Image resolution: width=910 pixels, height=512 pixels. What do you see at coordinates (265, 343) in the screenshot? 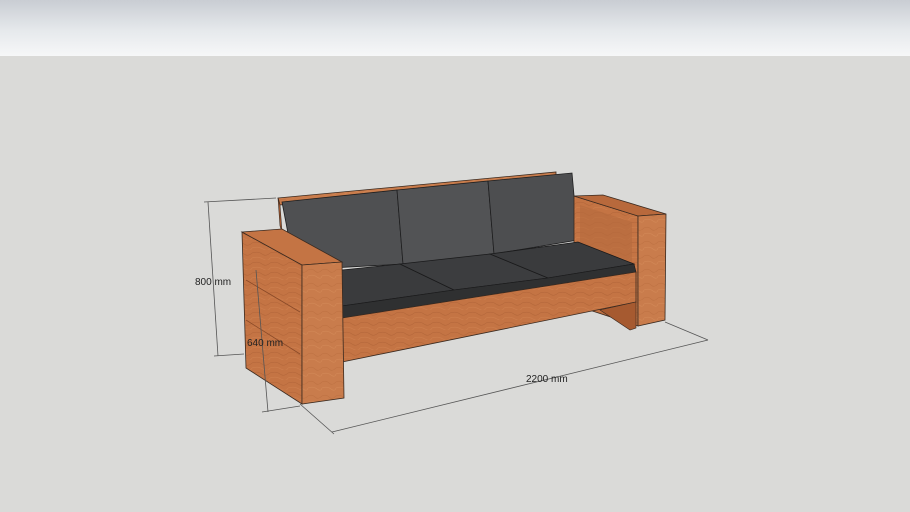
I see `depth-dimension-label: 640 mm` at bounding box center [265, 343].